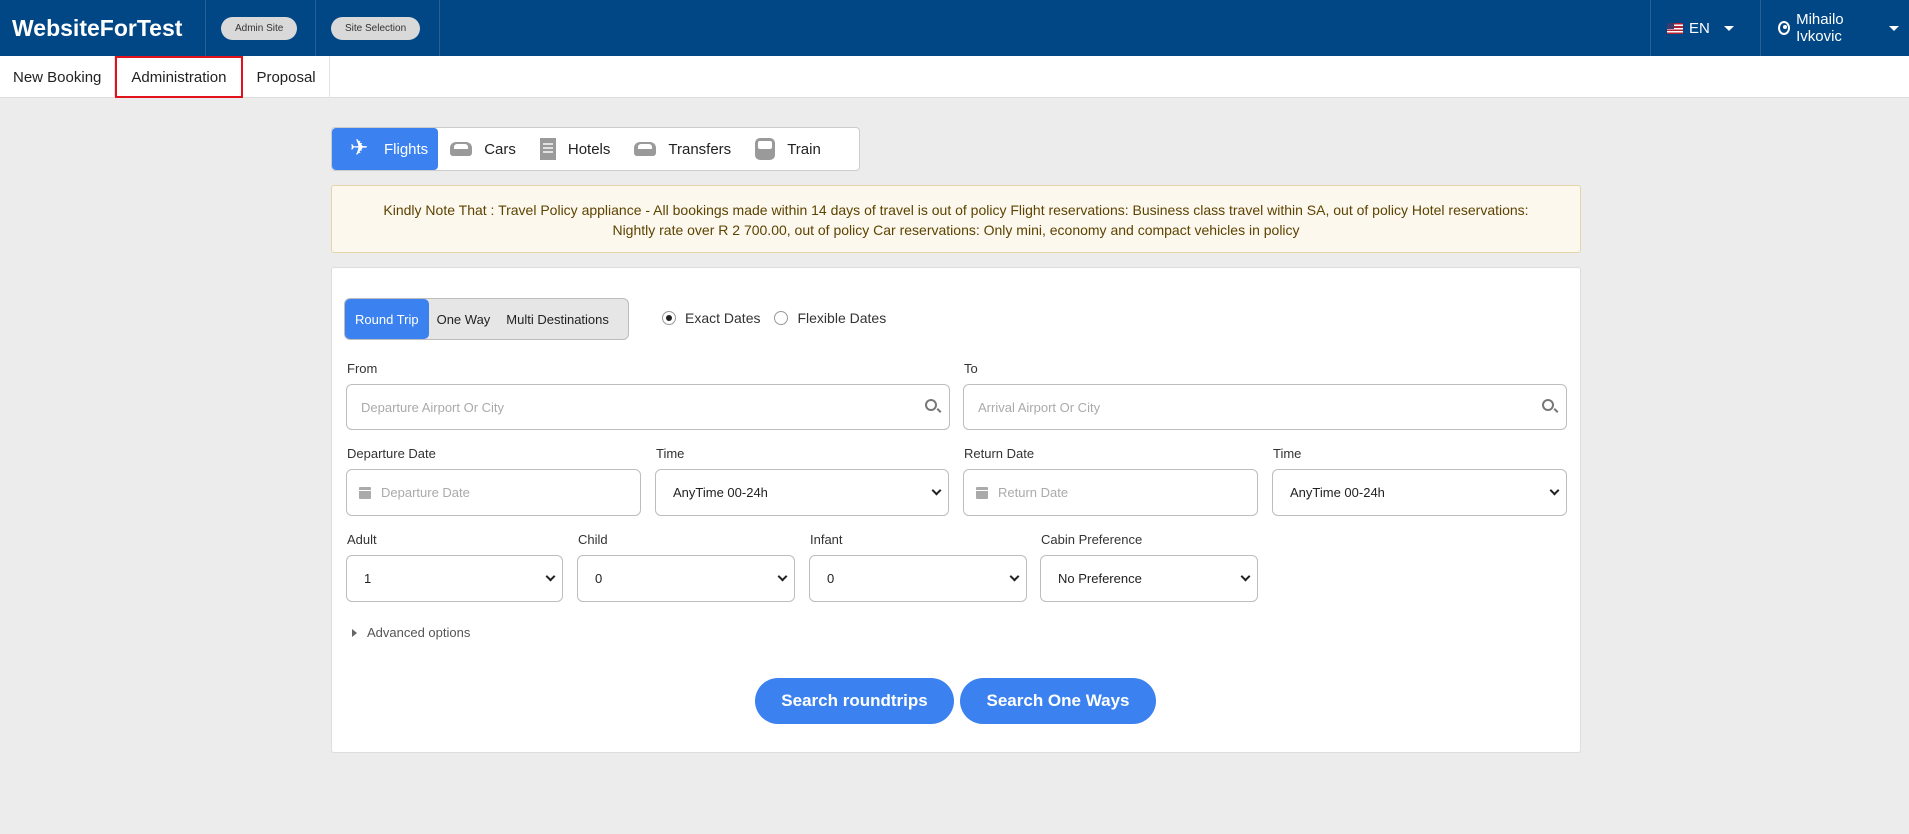 This screenshot has width=1909, height=834. I want to click on departure-time-label: Time, so click(670, 453).